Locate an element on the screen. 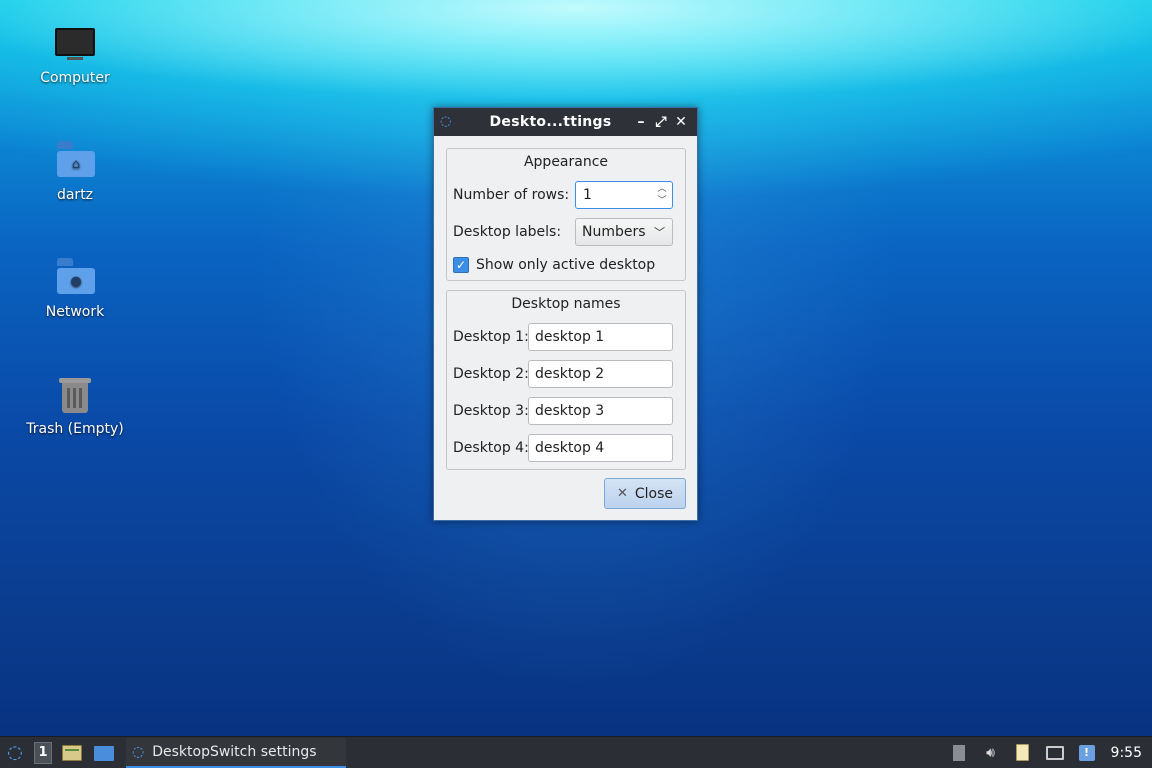  desktop-names-group-title: Desktop names is located at coordinates (566, 304).